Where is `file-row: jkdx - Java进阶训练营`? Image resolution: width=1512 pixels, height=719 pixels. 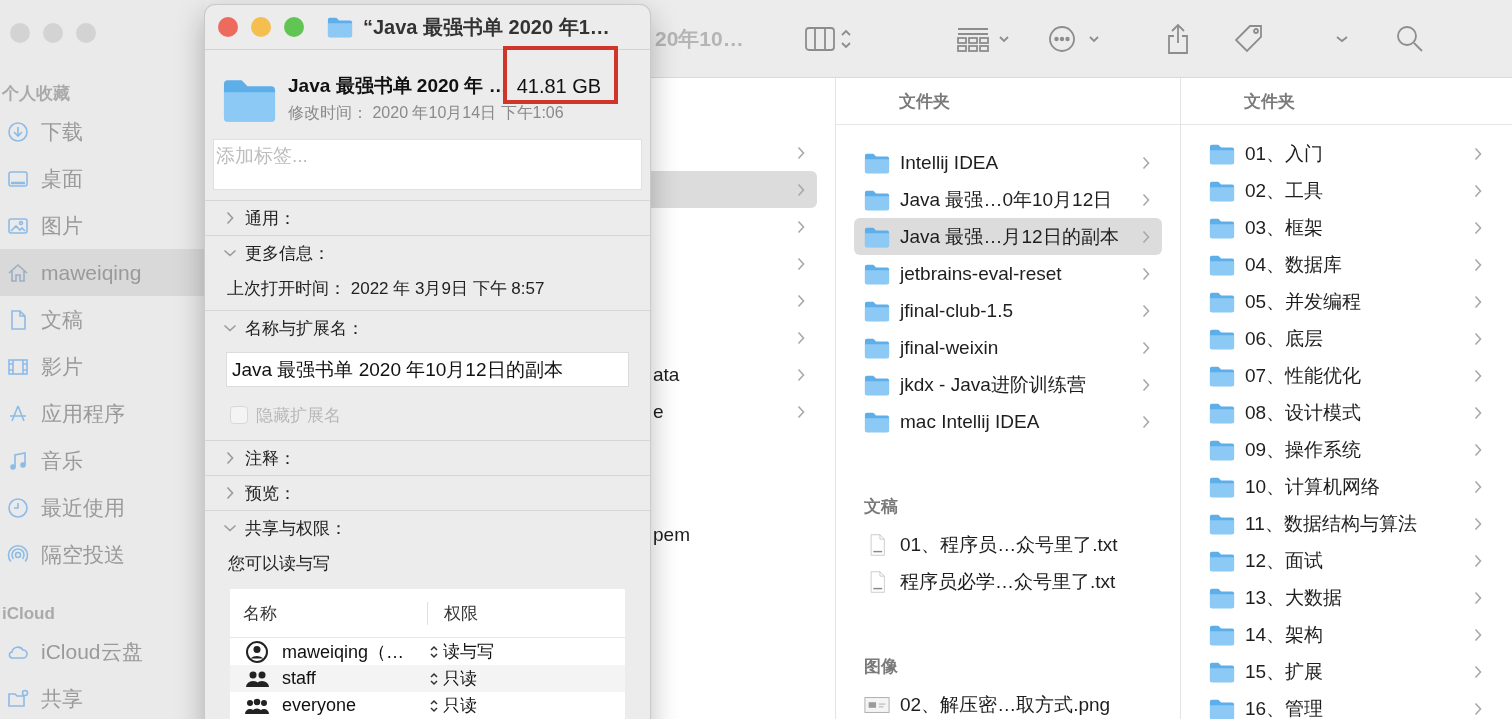
file-row: jkdx - Java进阶训练营 is located at coordinates (1008, 384).